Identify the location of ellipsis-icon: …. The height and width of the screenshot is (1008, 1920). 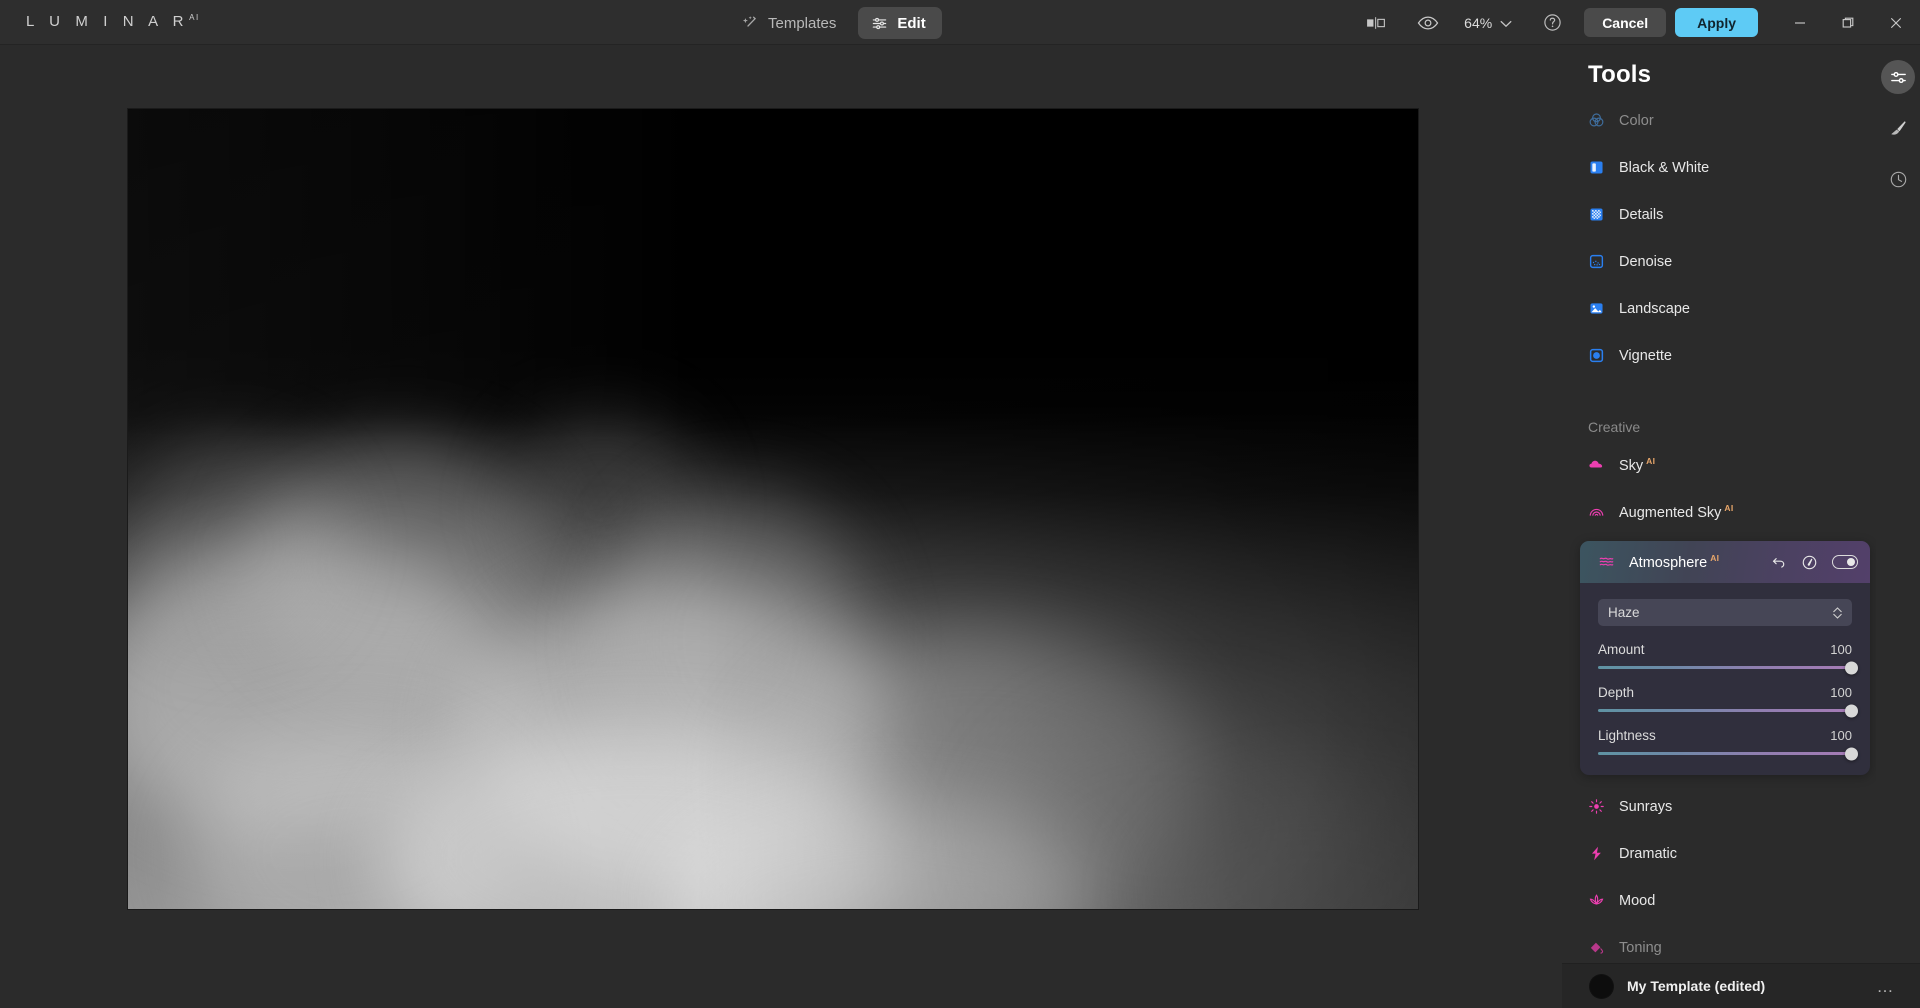
(1887, 986).